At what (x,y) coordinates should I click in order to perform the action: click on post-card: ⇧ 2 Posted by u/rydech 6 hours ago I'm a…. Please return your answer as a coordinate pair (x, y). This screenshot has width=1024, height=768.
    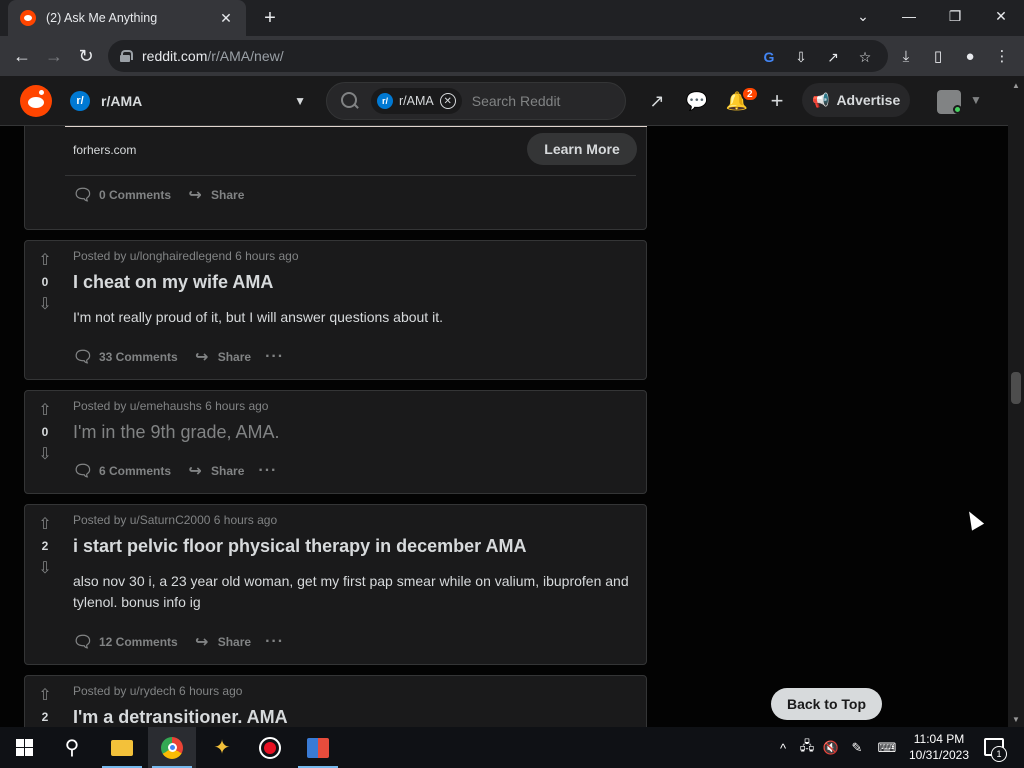
    Looking at the image, I should click on (335, 701).